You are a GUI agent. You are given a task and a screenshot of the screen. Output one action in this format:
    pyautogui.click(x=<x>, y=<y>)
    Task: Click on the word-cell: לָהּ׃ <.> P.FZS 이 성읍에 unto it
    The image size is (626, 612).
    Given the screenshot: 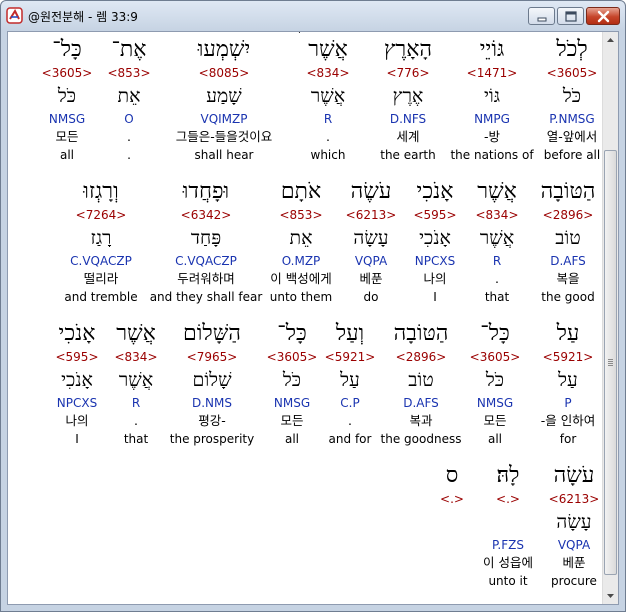 What is the action you would take?
    pyautogui.click(x=508, y=526)
    